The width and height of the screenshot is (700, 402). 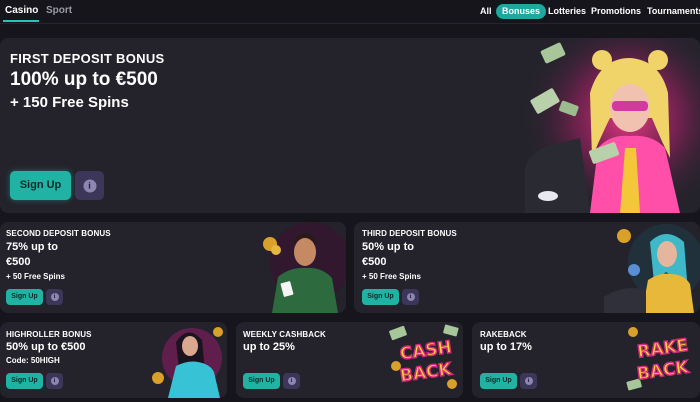 I want to click on filter-bonuses: Bonuses, so click(x=521, y=11).